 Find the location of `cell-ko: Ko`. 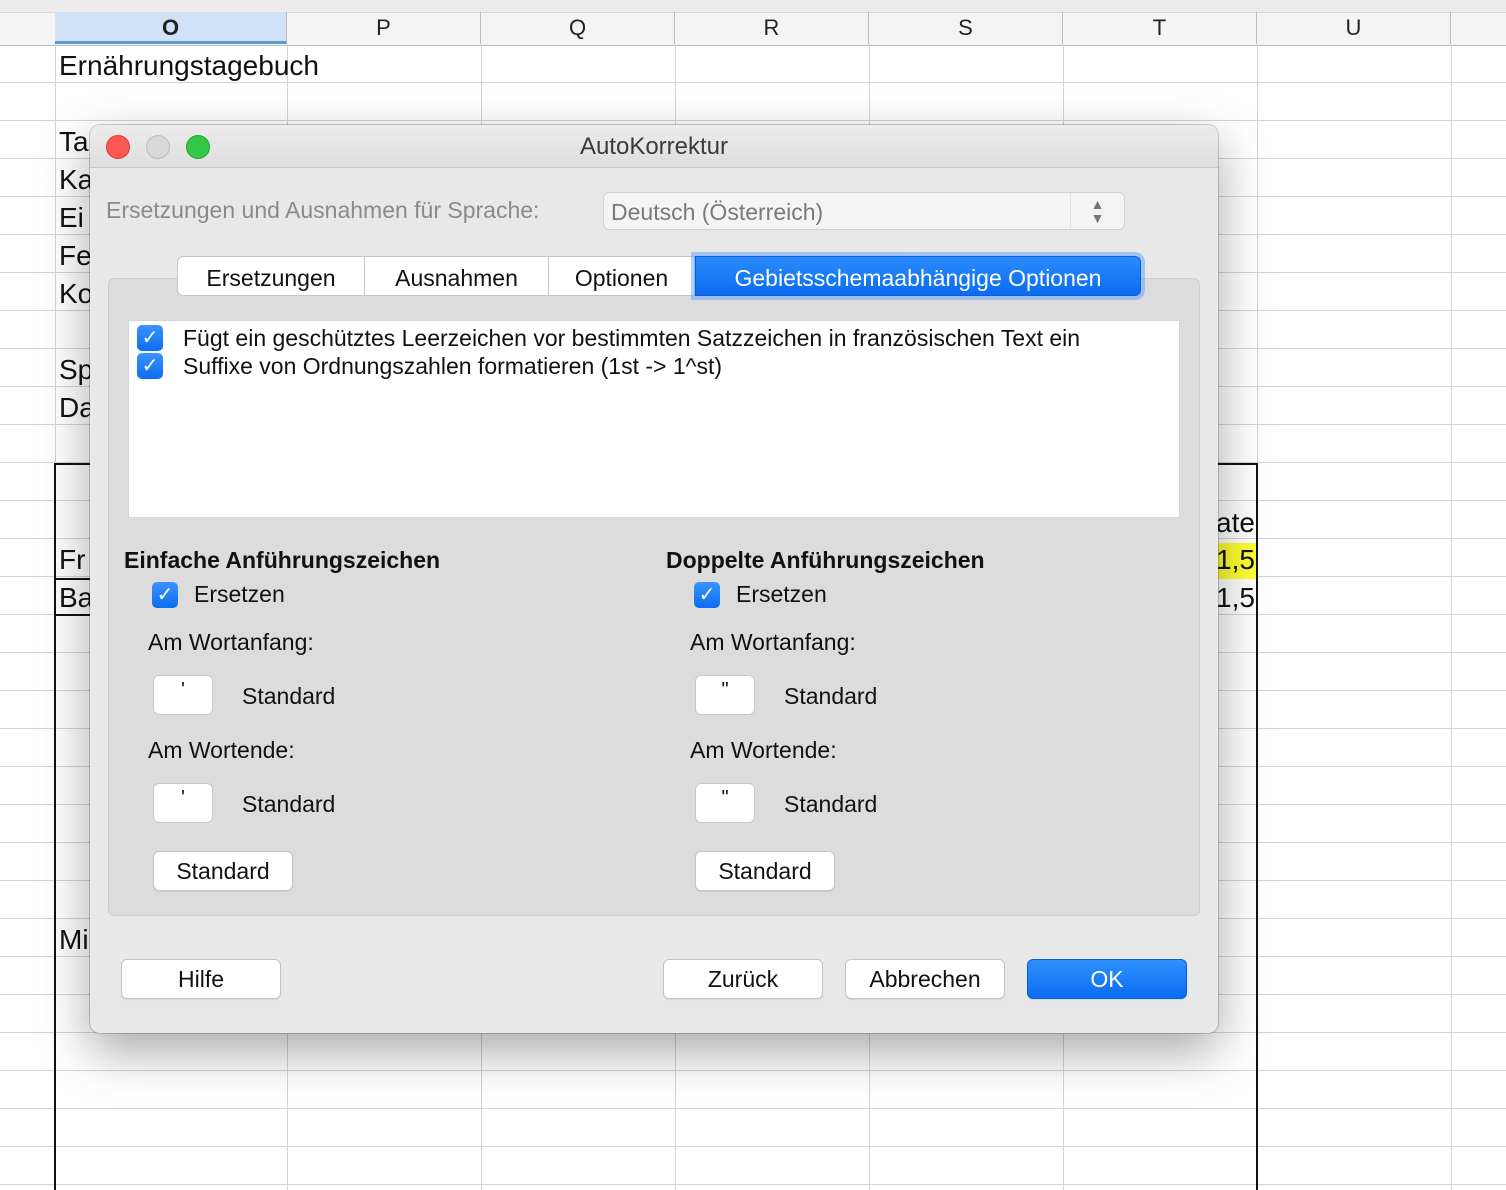

cell-ko: Ko is located at coordinates (76, 294).